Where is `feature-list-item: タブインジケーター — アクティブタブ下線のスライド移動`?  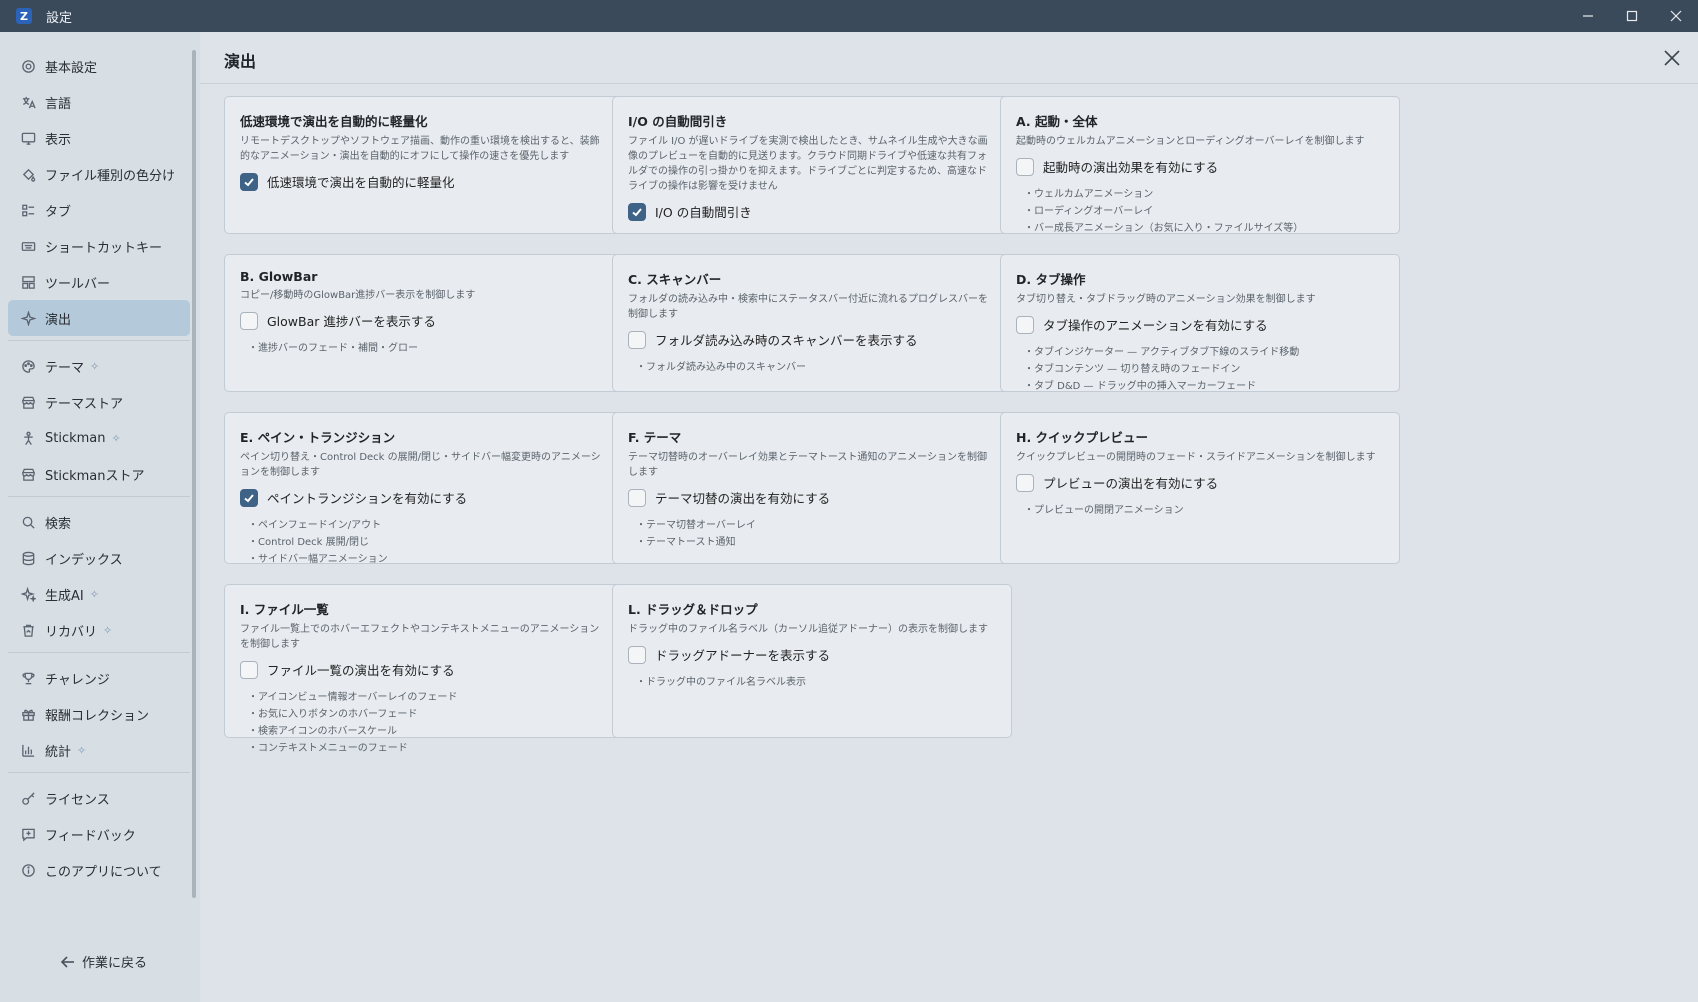 feature-list-item: タブインジケーター — アクティブタブ下線のスライド移動 is located at coordinates (1204, 352).